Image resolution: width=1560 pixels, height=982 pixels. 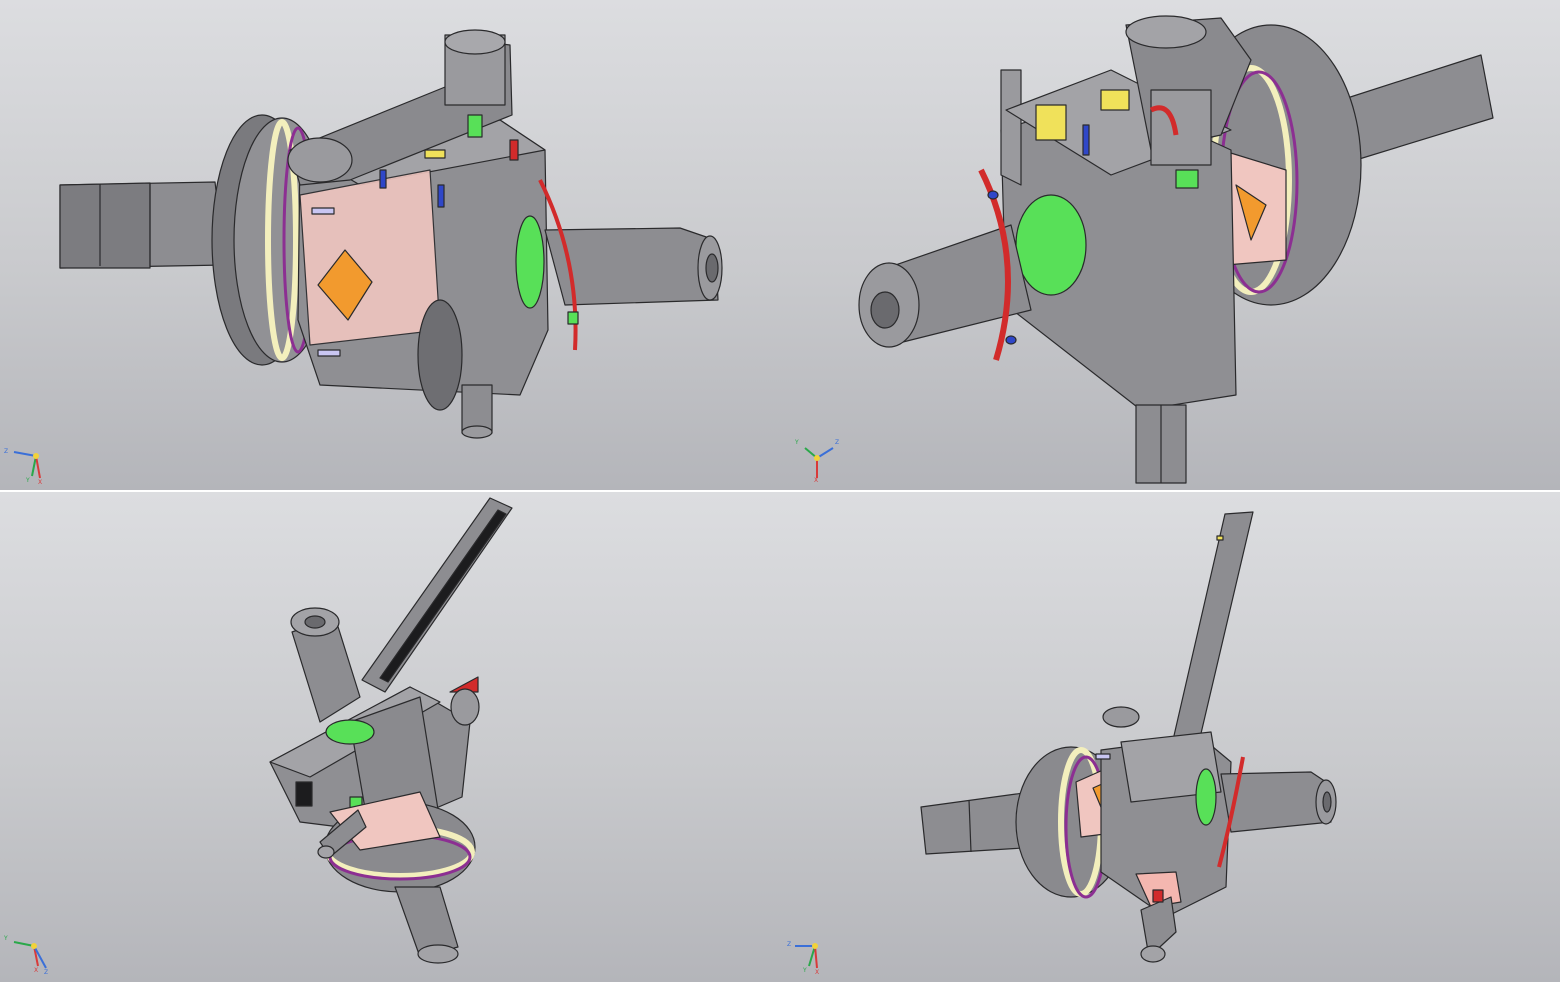 I want to click on axis-triad: Y Z X, so click(x=818, y=461).